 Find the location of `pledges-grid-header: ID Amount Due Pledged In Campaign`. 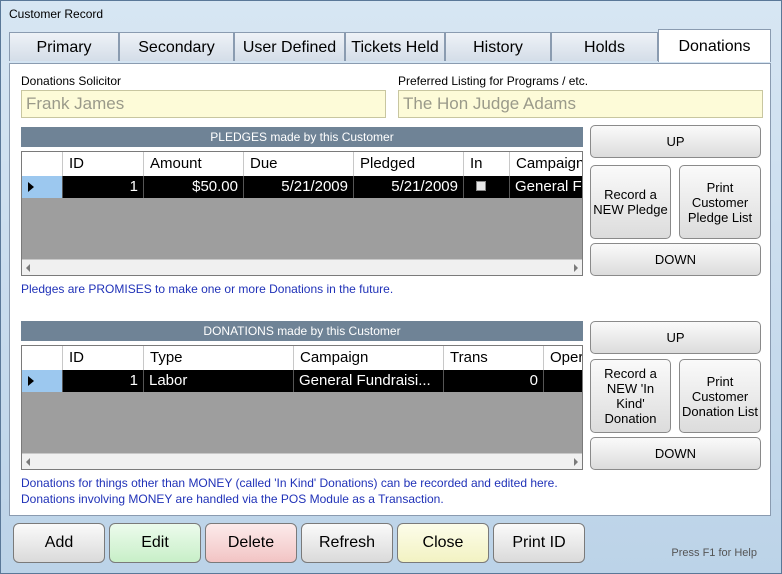

pledges-grid-header: ID Amount Due Pledged In Campaign is located at coordinates (302, 164).